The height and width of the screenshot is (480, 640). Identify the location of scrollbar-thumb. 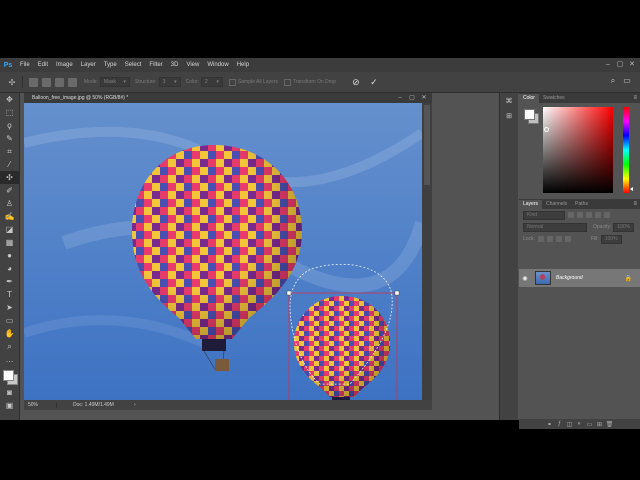
(427, 145).